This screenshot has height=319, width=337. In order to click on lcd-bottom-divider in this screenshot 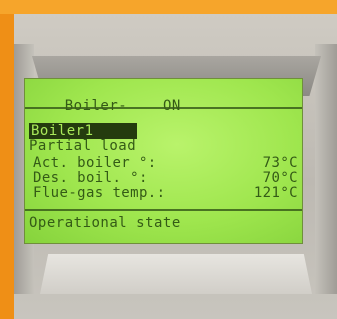, I will do `click(163, 210)`.